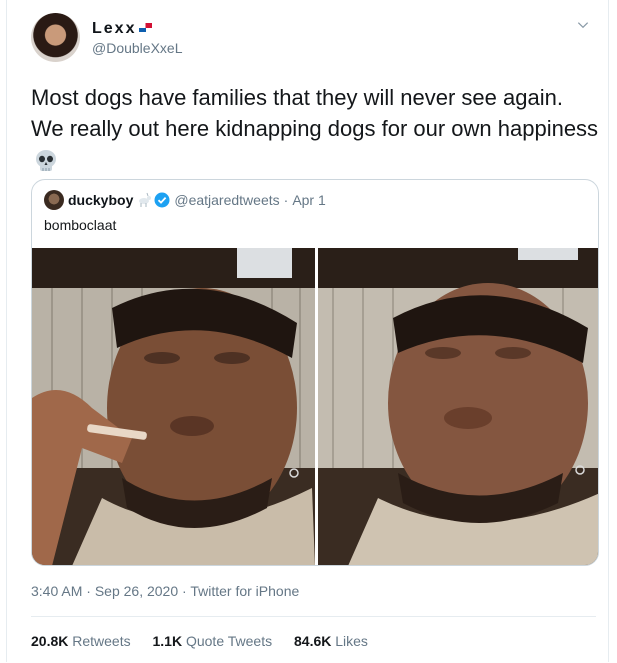 The width and height of the screenshot is (617, 663). Describe the element at coordinates (146, 27) in the screenshot. I see `panama-flag-icon` at that location.